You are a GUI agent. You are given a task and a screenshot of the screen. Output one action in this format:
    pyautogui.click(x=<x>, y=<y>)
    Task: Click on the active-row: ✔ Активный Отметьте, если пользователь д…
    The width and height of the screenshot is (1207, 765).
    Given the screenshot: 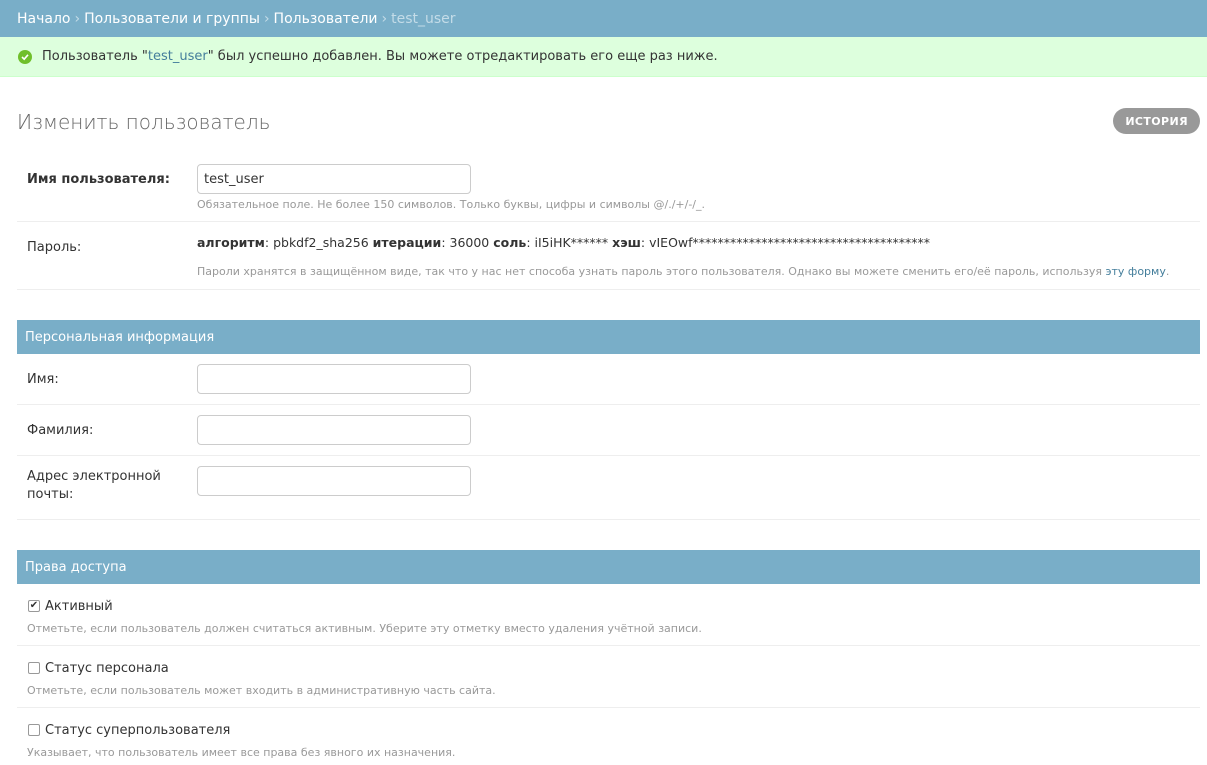 What is the action you would take?
    pyautogui.click(x=608, y=615)
    